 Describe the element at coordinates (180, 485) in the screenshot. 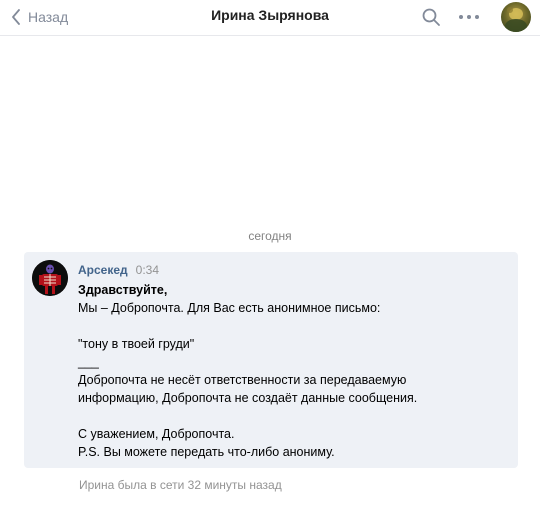

I see `online-status: Ирина была в сети 32 минуты назад` at that location.